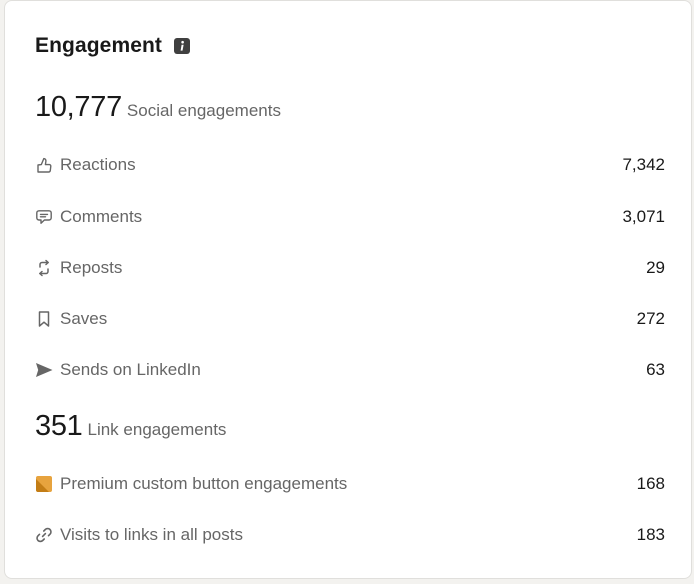 Image resolution: width=694 pixels, height=584 pixels. Describe the element at coordinates (151, 534) in the screenshot. I see `metric-label: Visits to links in all posts` at that location.